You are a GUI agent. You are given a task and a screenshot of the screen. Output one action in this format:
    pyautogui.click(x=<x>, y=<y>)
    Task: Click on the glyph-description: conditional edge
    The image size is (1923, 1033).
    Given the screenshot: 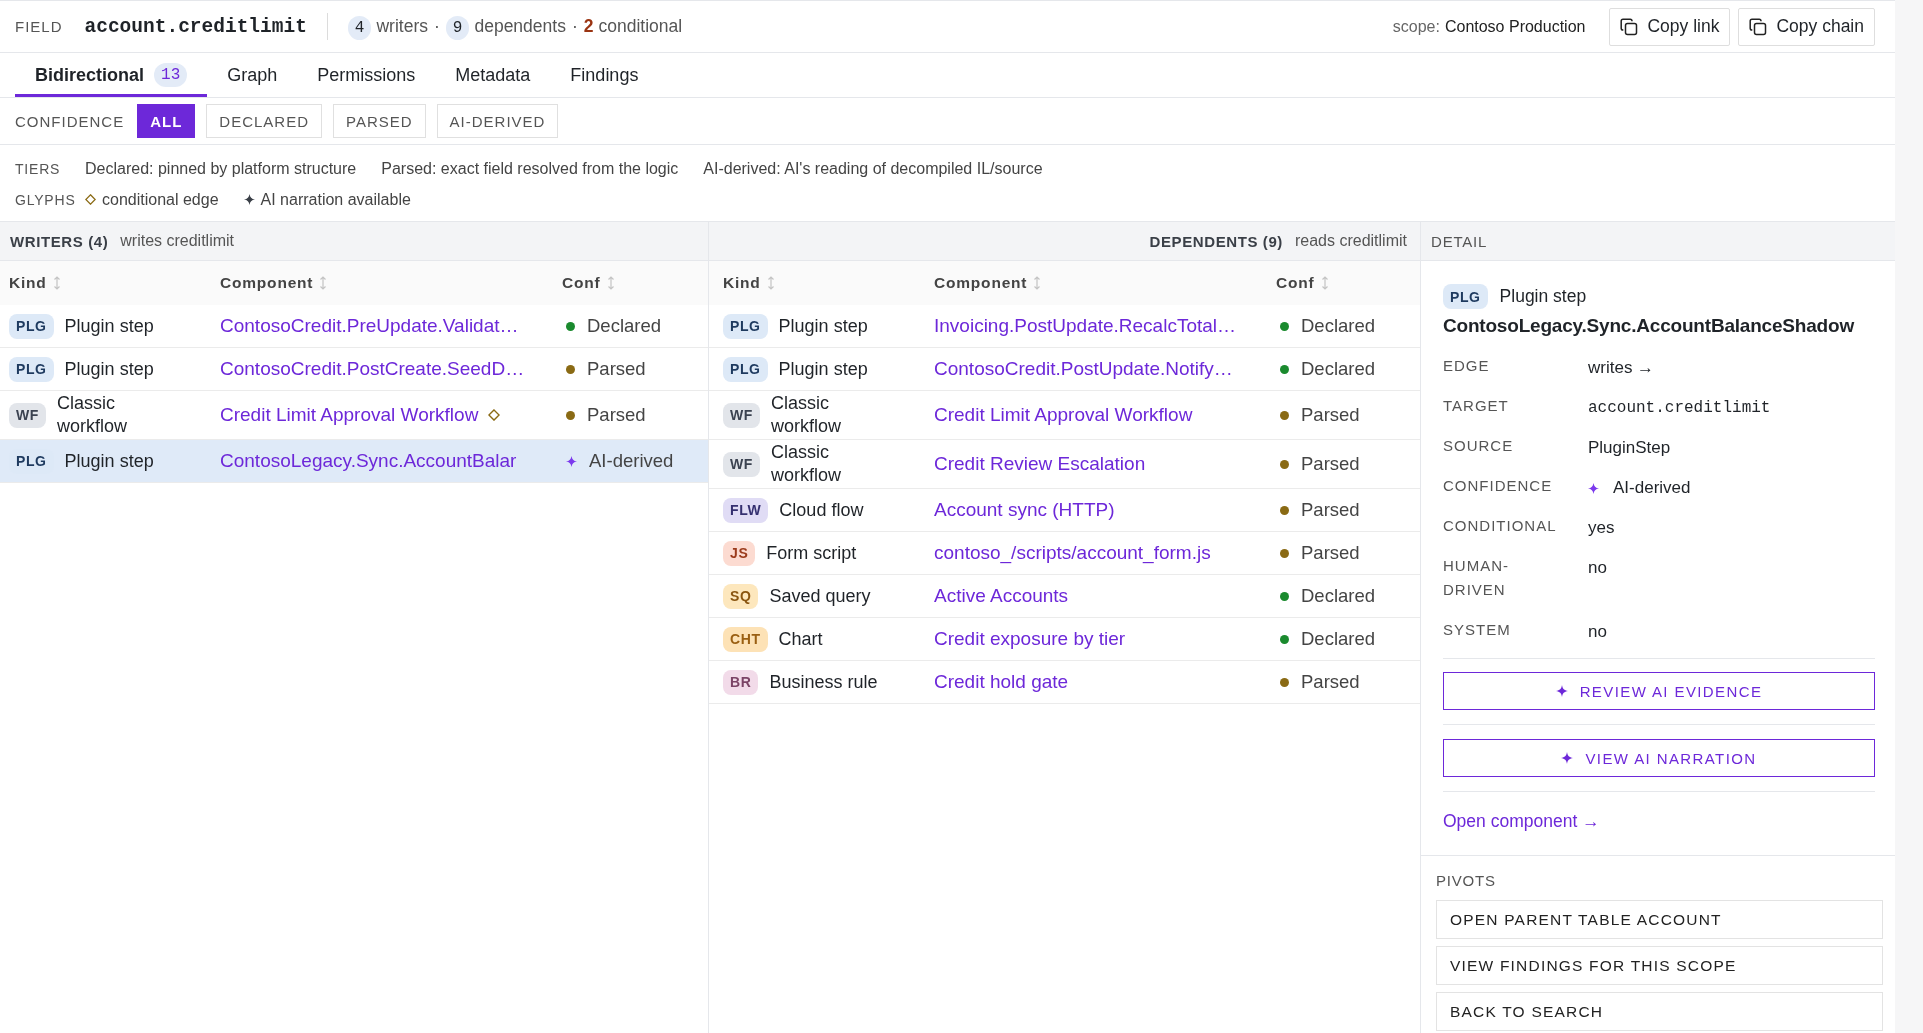 What is the action you would take?
    pyautogui.click(x=160, y=199)
    